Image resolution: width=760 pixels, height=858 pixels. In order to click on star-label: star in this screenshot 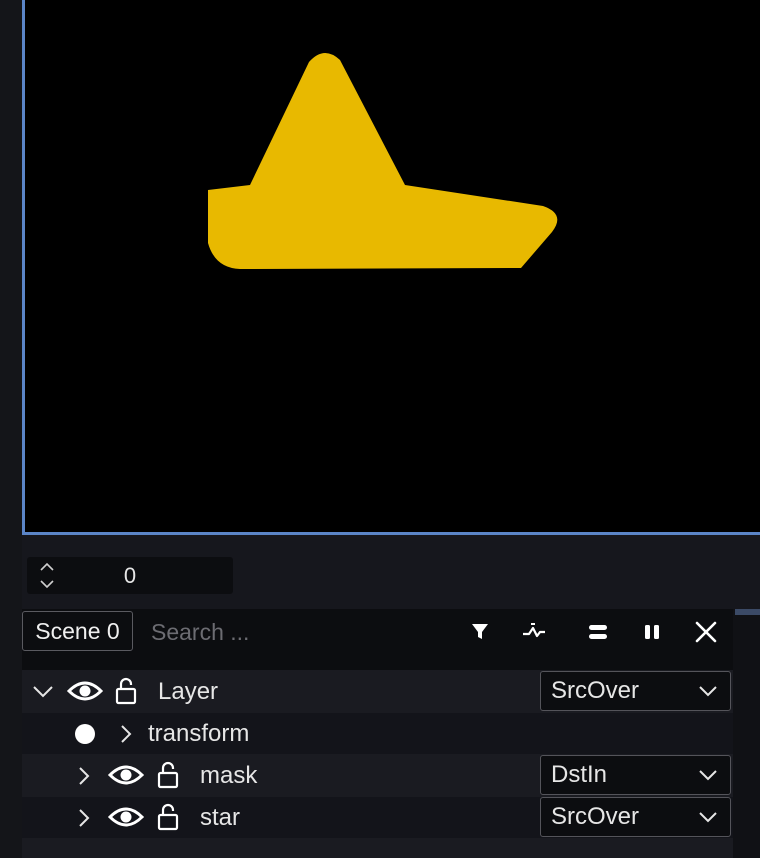, I will do `click(220, 817)`.